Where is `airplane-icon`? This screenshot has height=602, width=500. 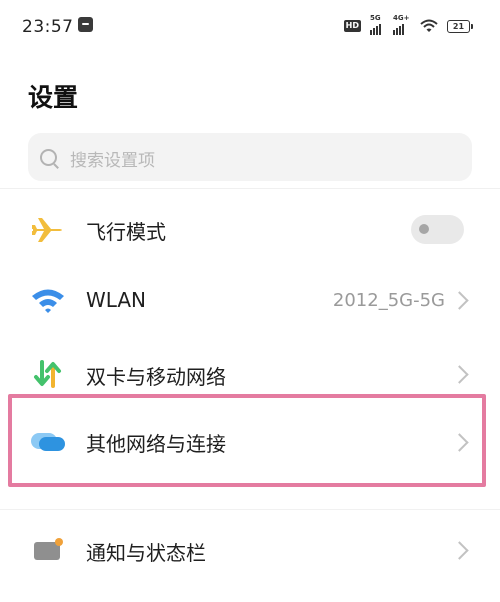
airplane-icon is located at coordinates (48, 230).